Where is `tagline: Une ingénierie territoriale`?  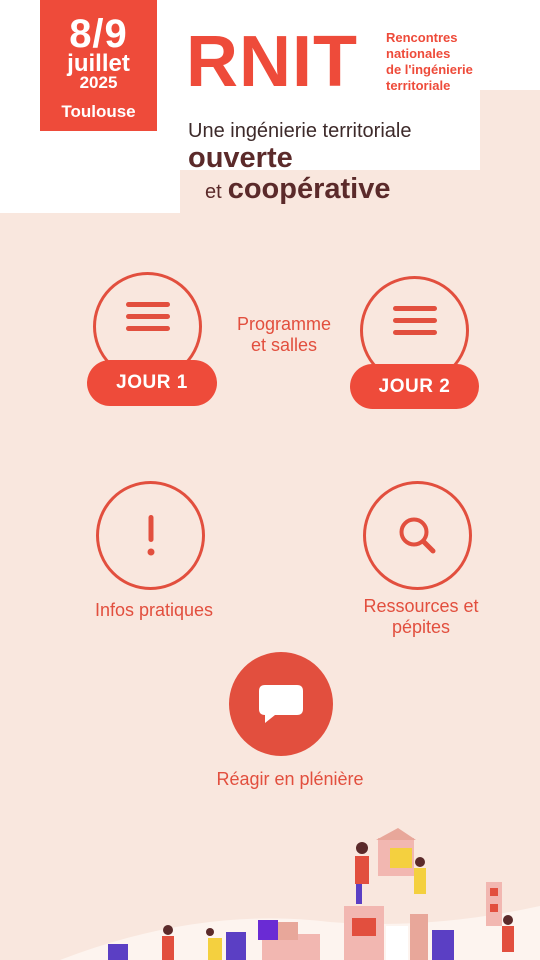
tagline: Une ingénierie territoriale is located at coordinates (300, 131).